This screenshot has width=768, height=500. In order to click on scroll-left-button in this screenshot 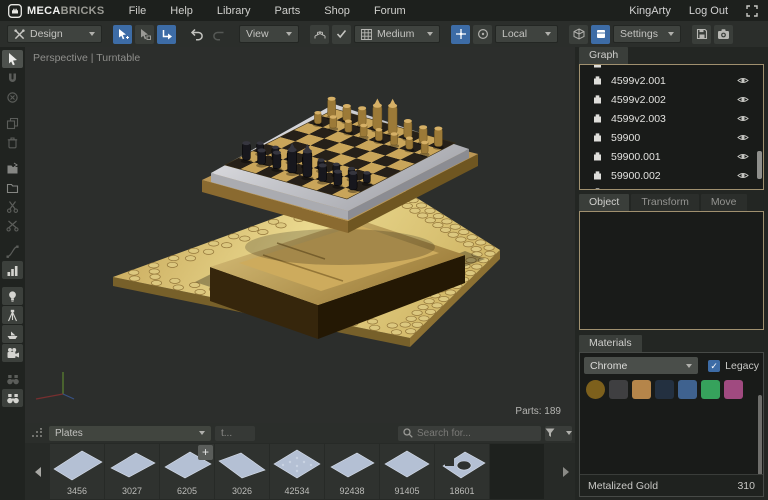, I will do `click(38, 471)`.